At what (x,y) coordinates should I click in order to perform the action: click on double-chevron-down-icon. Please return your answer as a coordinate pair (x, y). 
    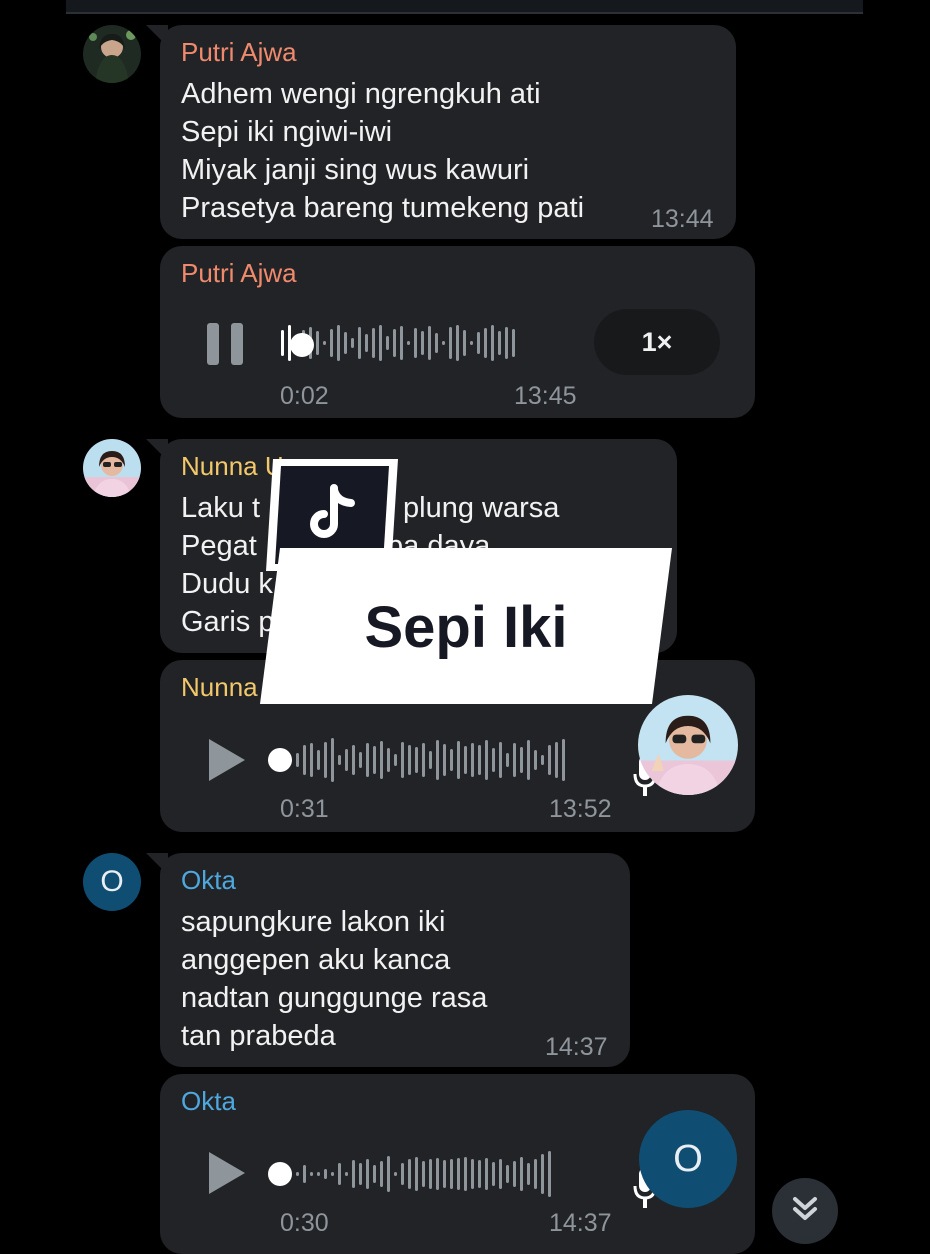
    Looking at the image, I should click on (805, 1211).